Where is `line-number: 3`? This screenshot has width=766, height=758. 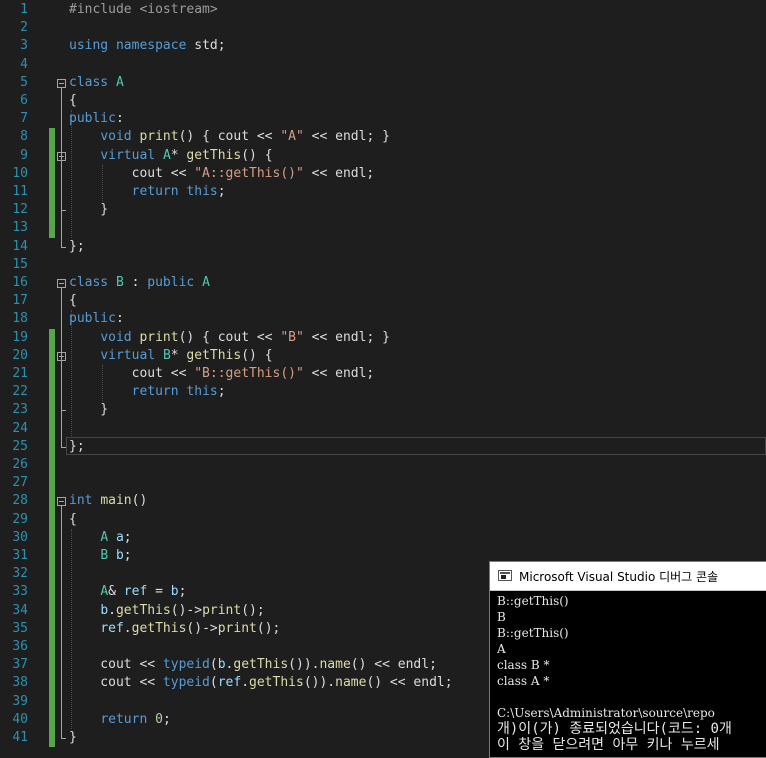 line-number: 3 is located at coordinates (24, 46).